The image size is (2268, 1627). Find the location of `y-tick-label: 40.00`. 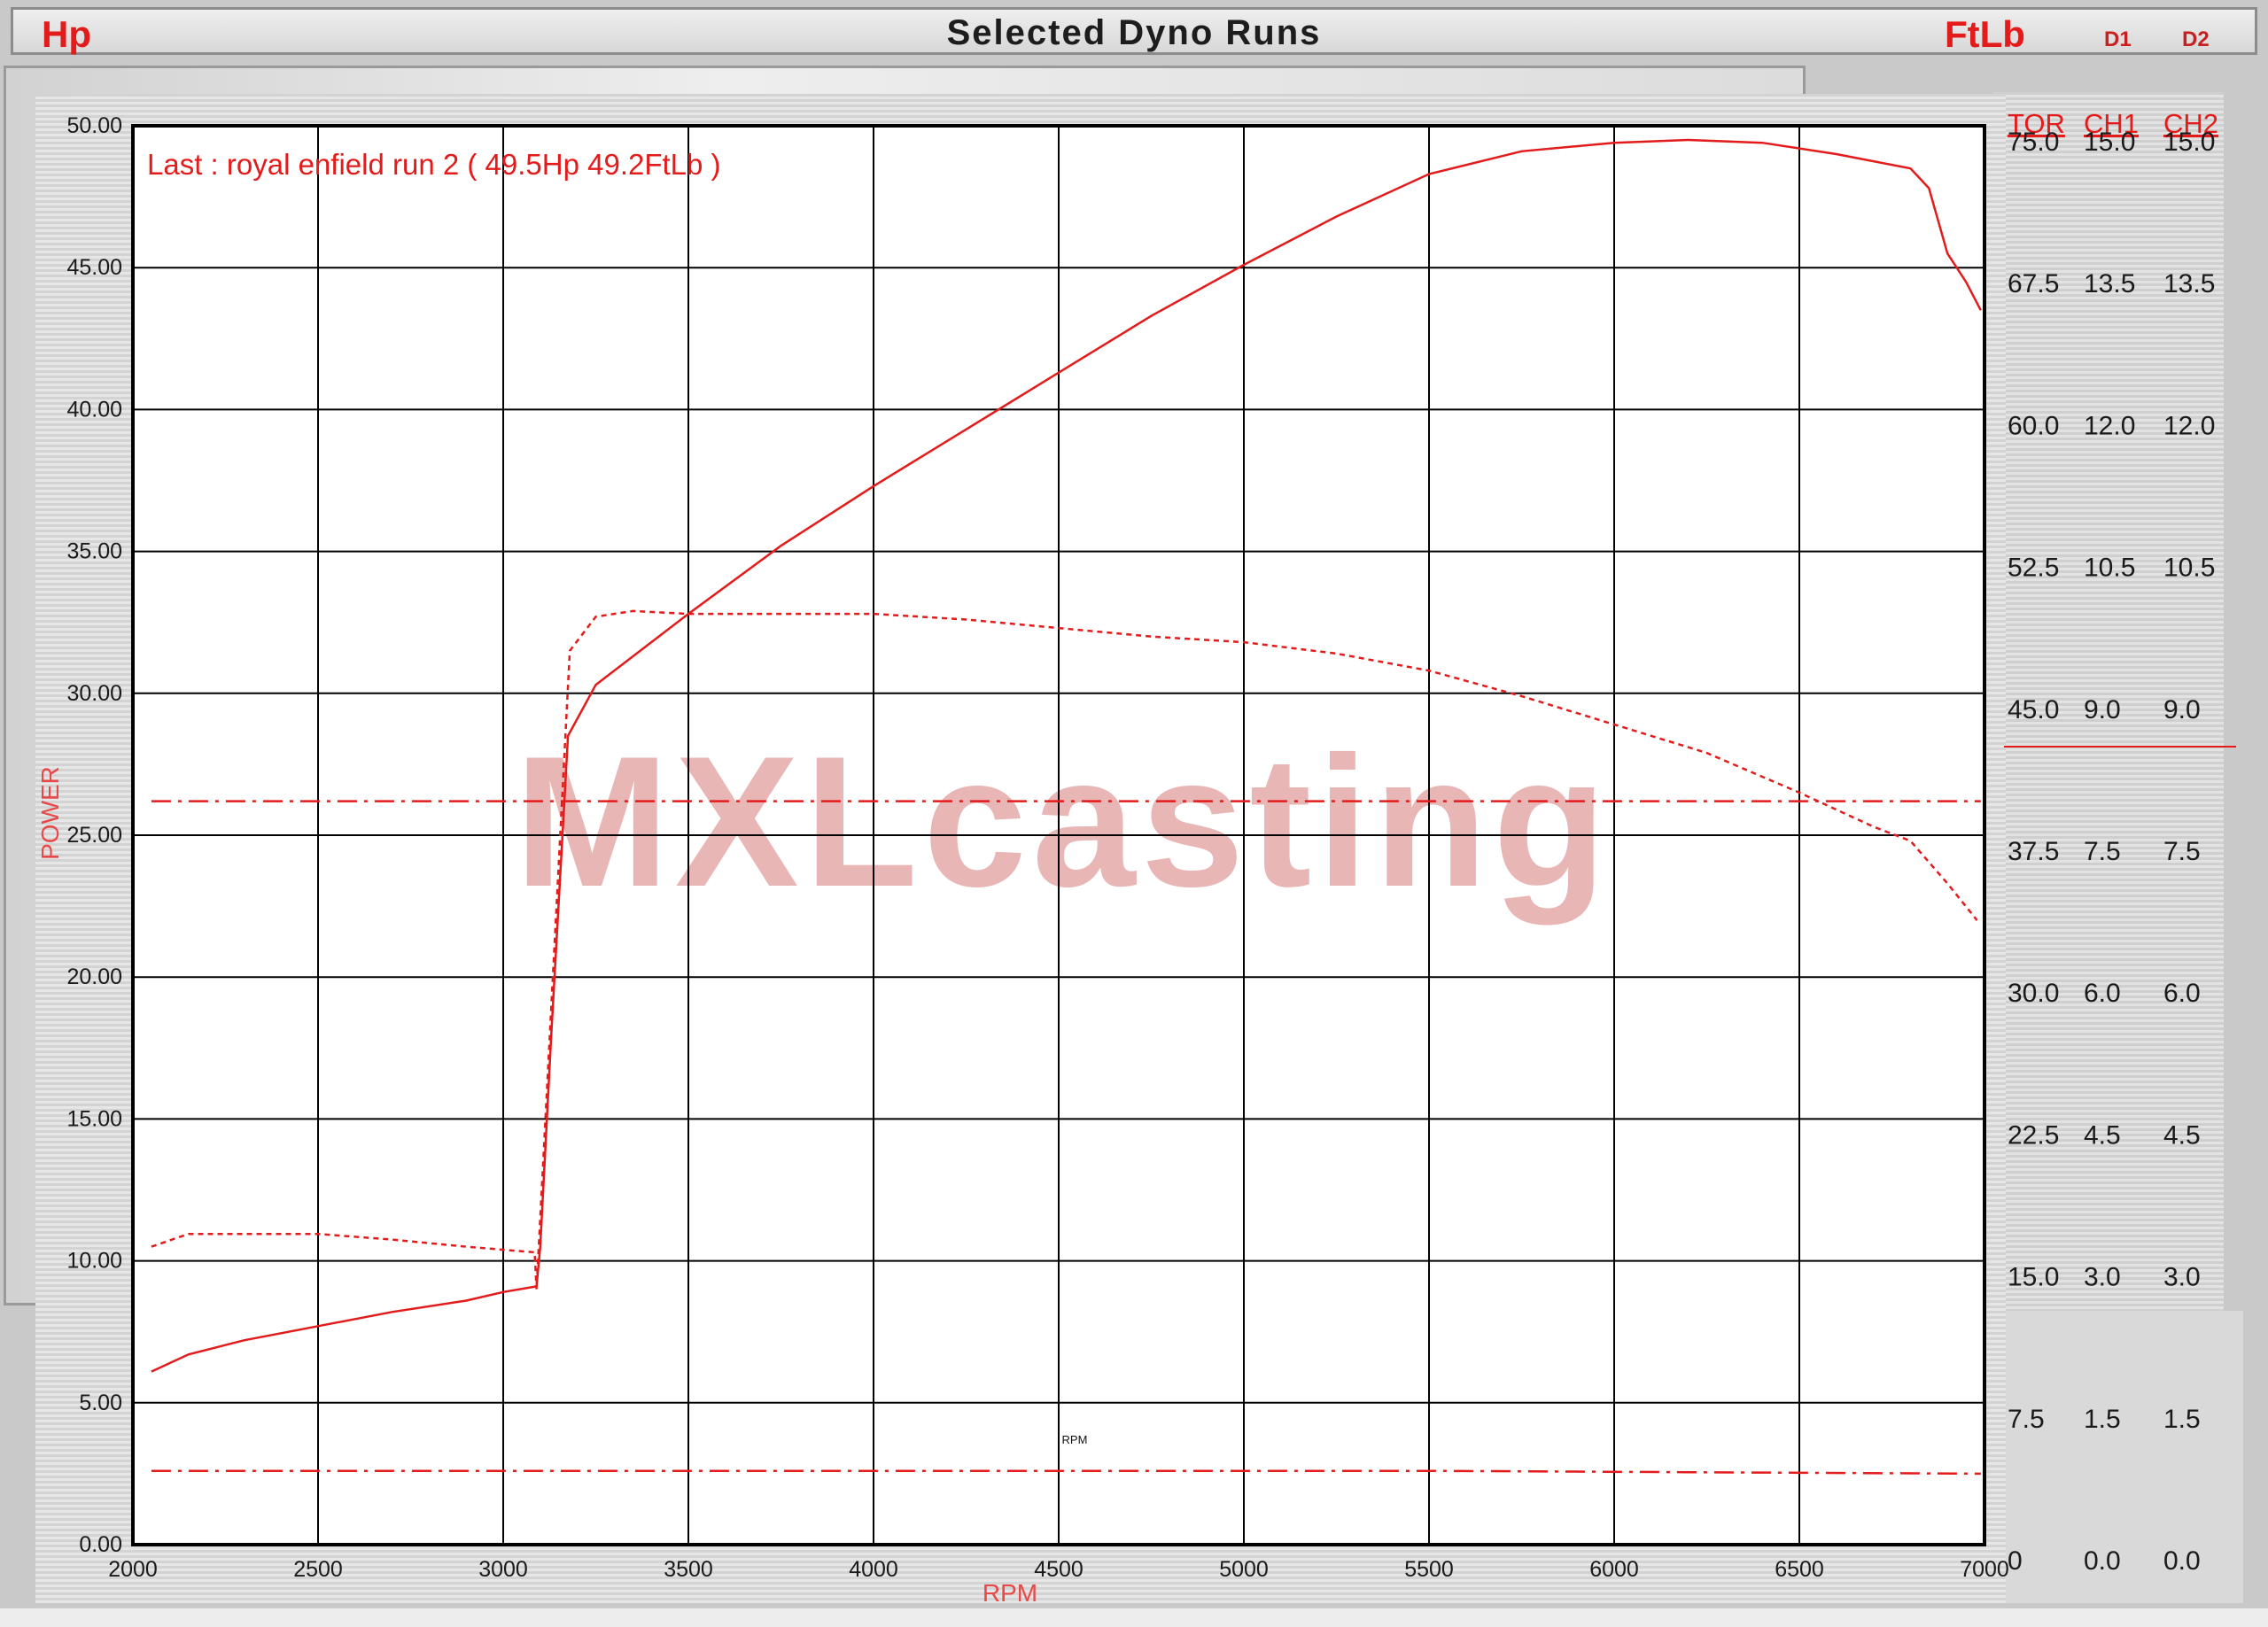

y-tick-label: 40.00 is located at coordinates (94, 409).